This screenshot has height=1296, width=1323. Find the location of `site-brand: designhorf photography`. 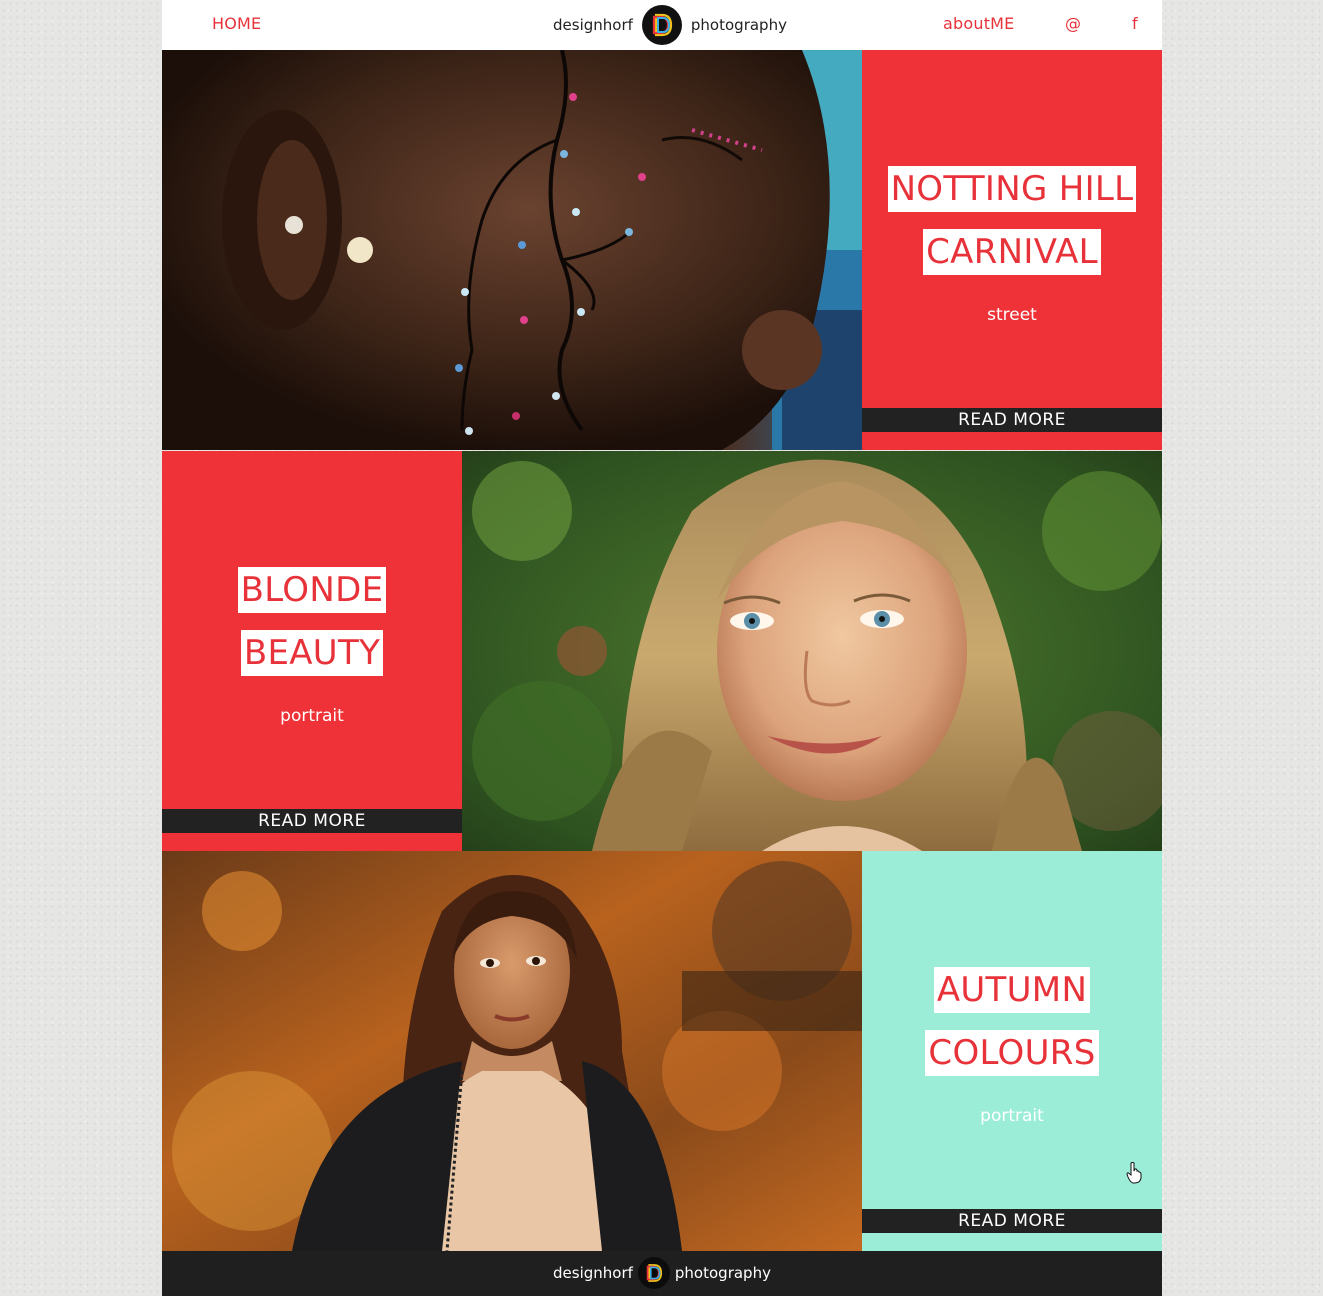

site-brand: designhorf photography is located at coordinates (670, 25).